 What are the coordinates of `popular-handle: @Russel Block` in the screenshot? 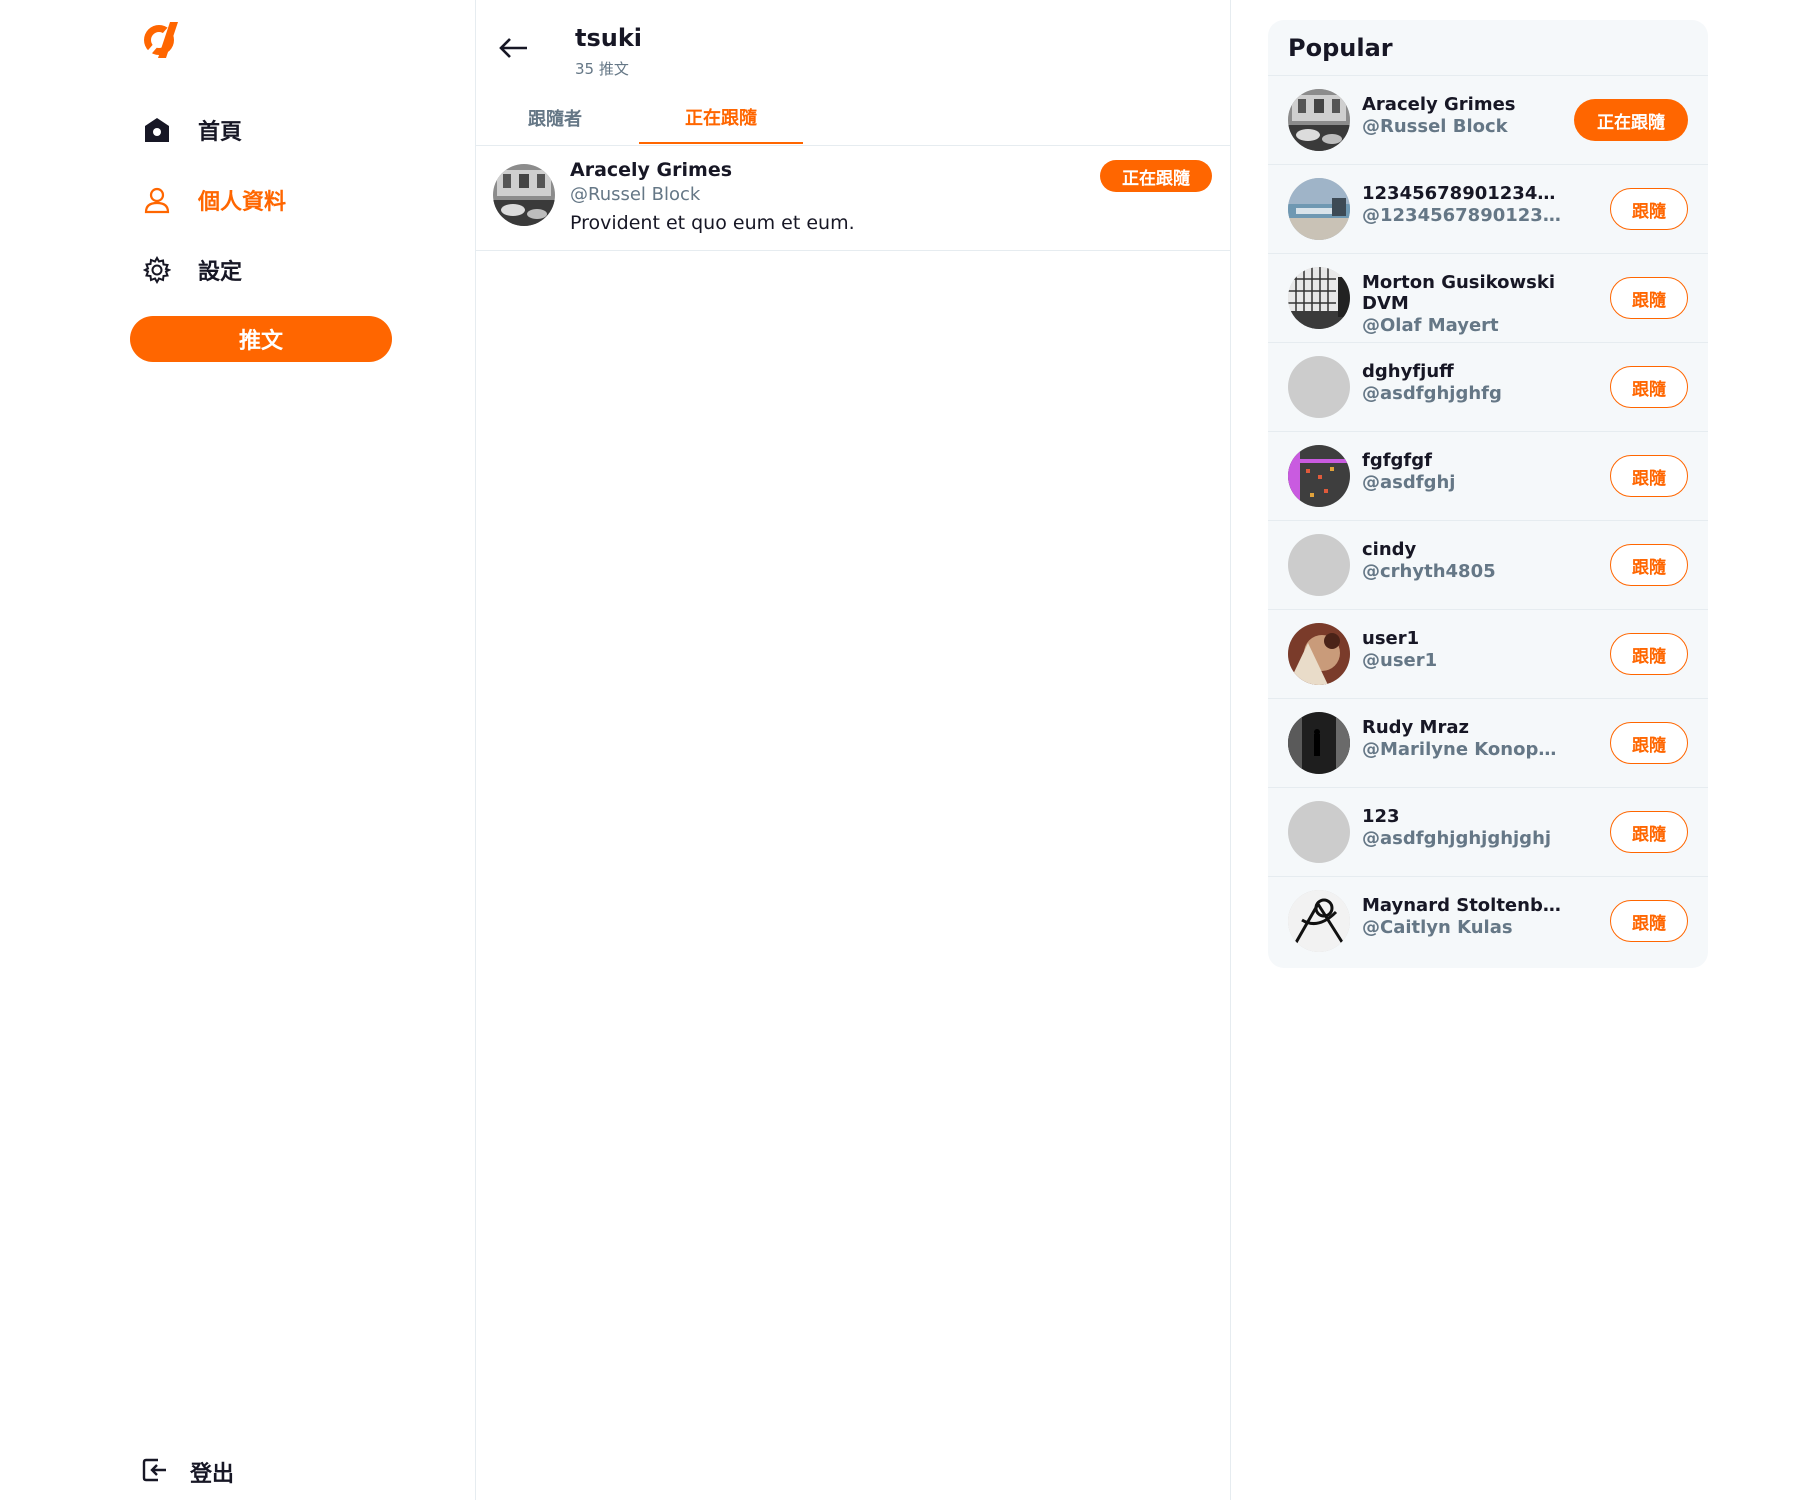 It's located at (1435, 126).